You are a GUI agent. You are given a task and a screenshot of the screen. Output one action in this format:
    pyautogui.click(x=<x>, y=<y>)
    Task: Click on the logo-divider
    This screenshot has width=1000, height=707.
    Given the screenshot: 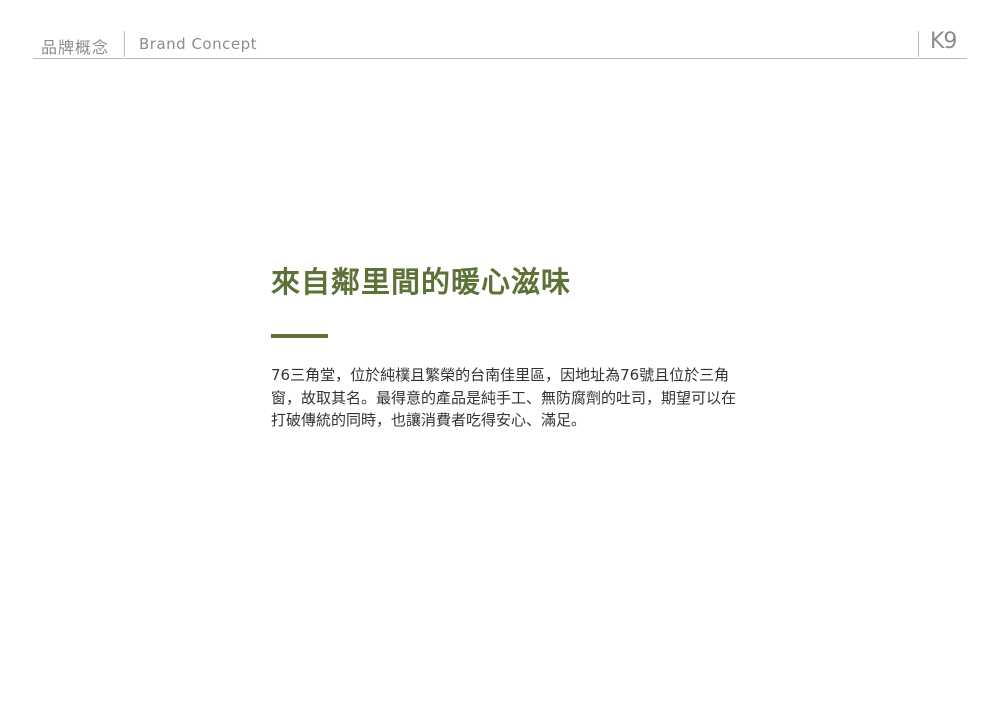 What is the action you would take?
    pyautogui.click(x=918, y=44)
    